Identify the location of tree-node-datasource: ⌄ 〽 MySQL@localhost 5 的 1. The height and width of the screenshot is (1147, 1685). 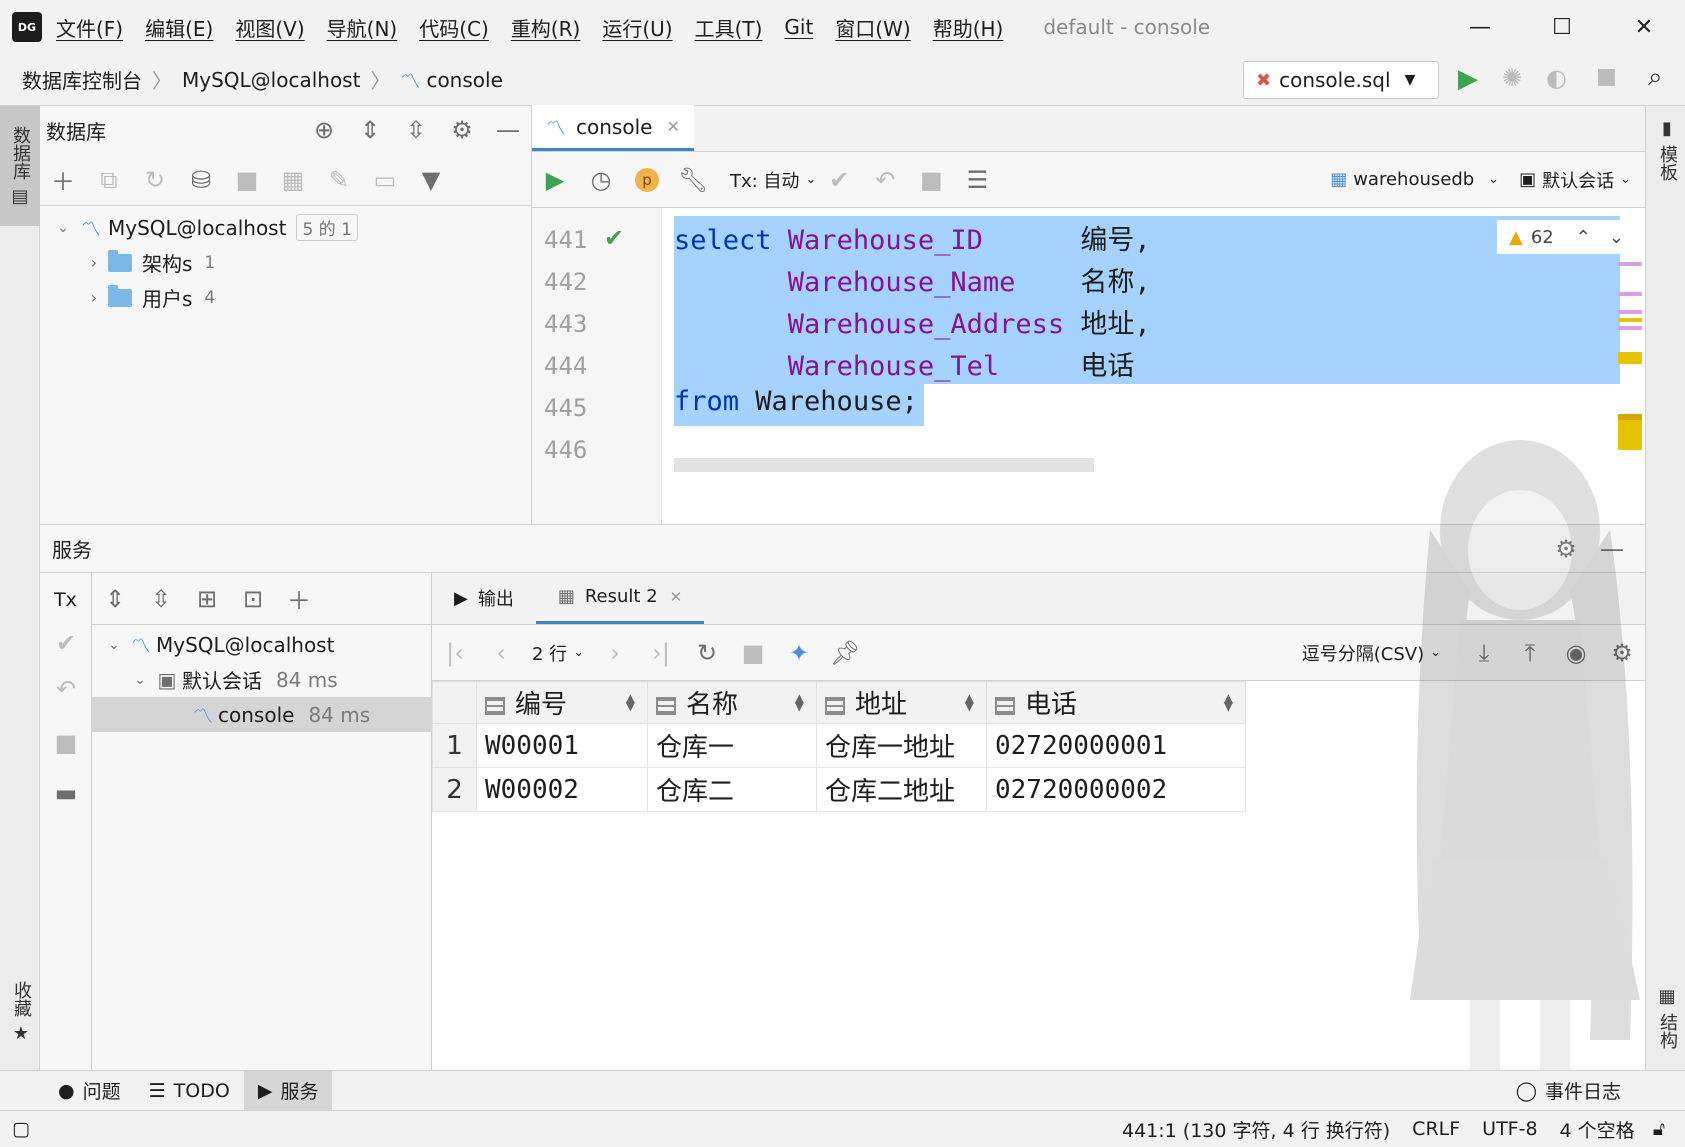
(285, 227).